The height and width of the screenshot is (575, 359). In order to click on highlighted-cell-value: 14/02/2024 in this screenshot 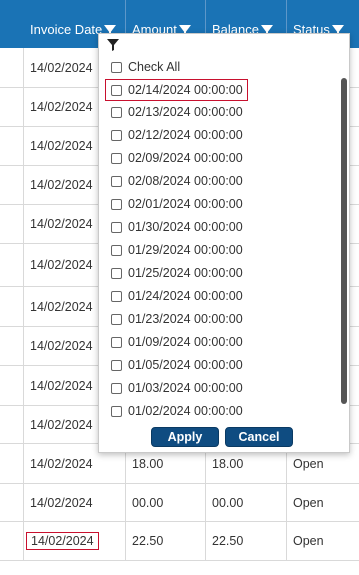, I will do `click(62, 541)`.